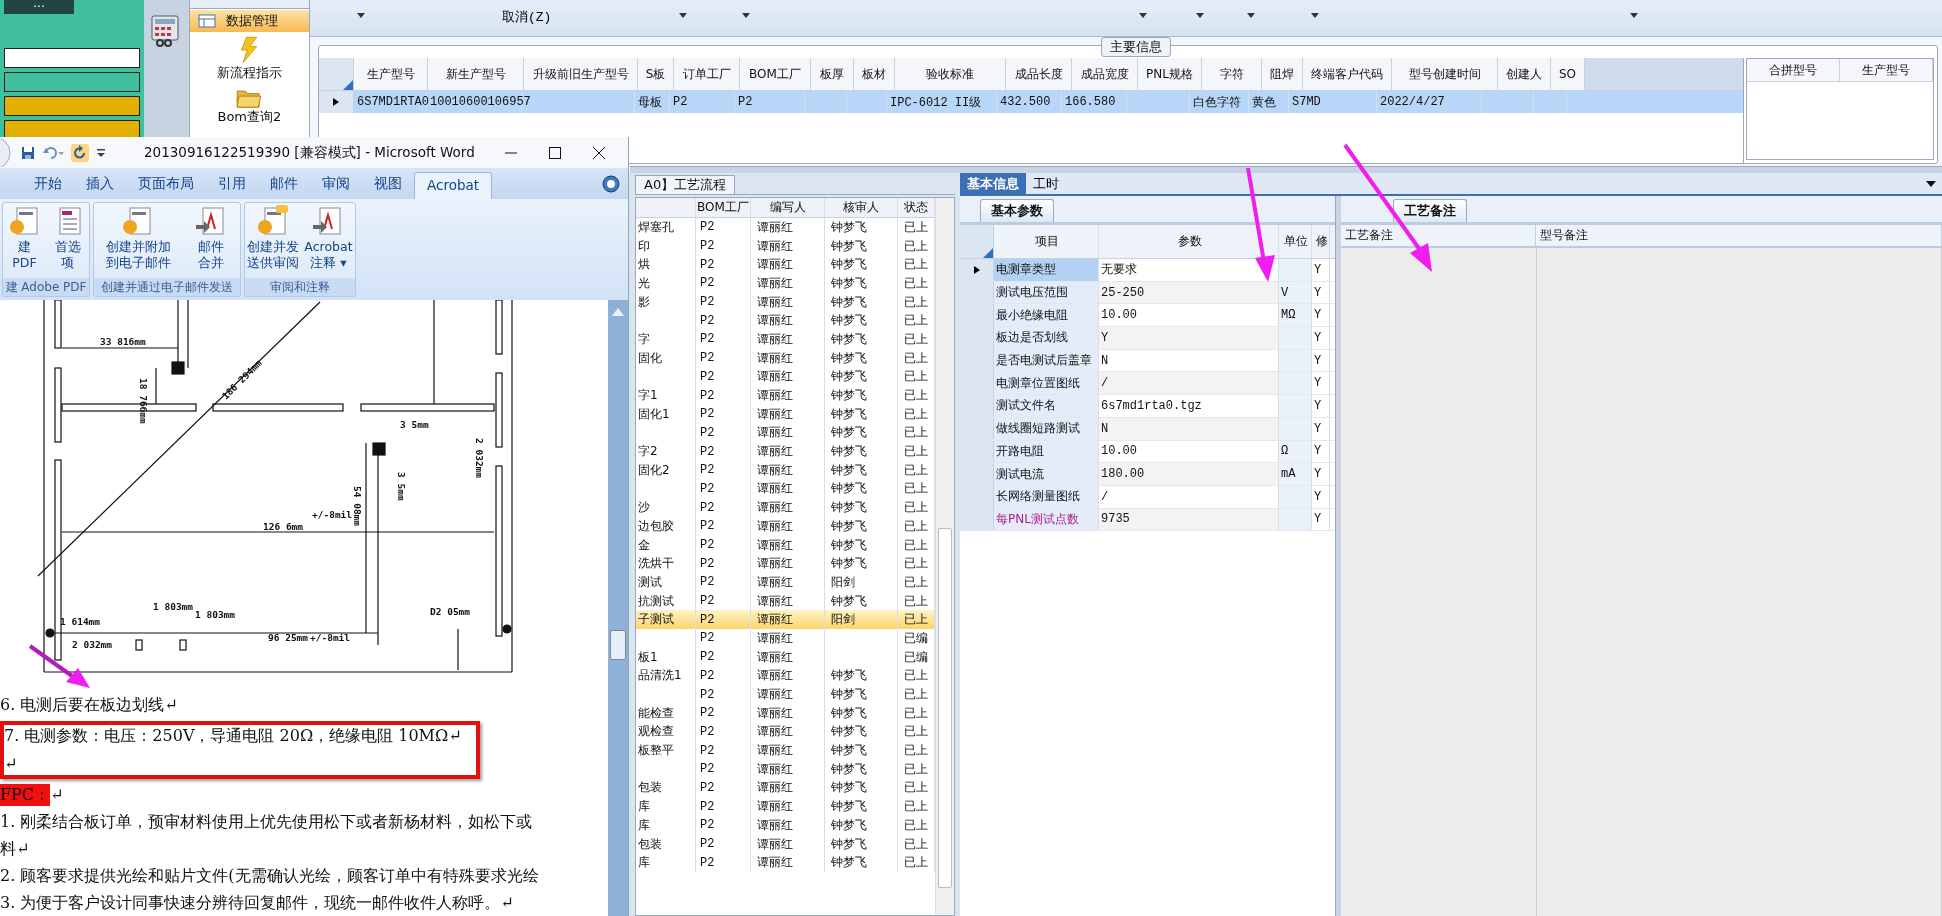 This screenshot has height=916, width=1942. Describe the element at coordinates (28, 152) in the screenshot. I see `save-icon` at that location.